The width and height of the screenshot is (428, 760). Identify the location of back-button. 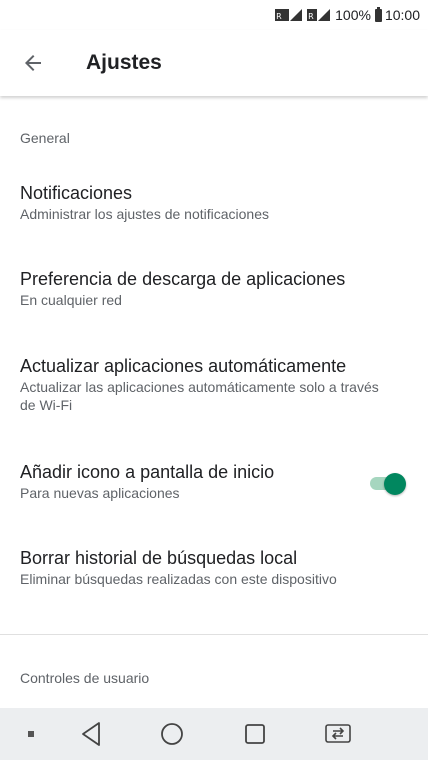
(33, 63).